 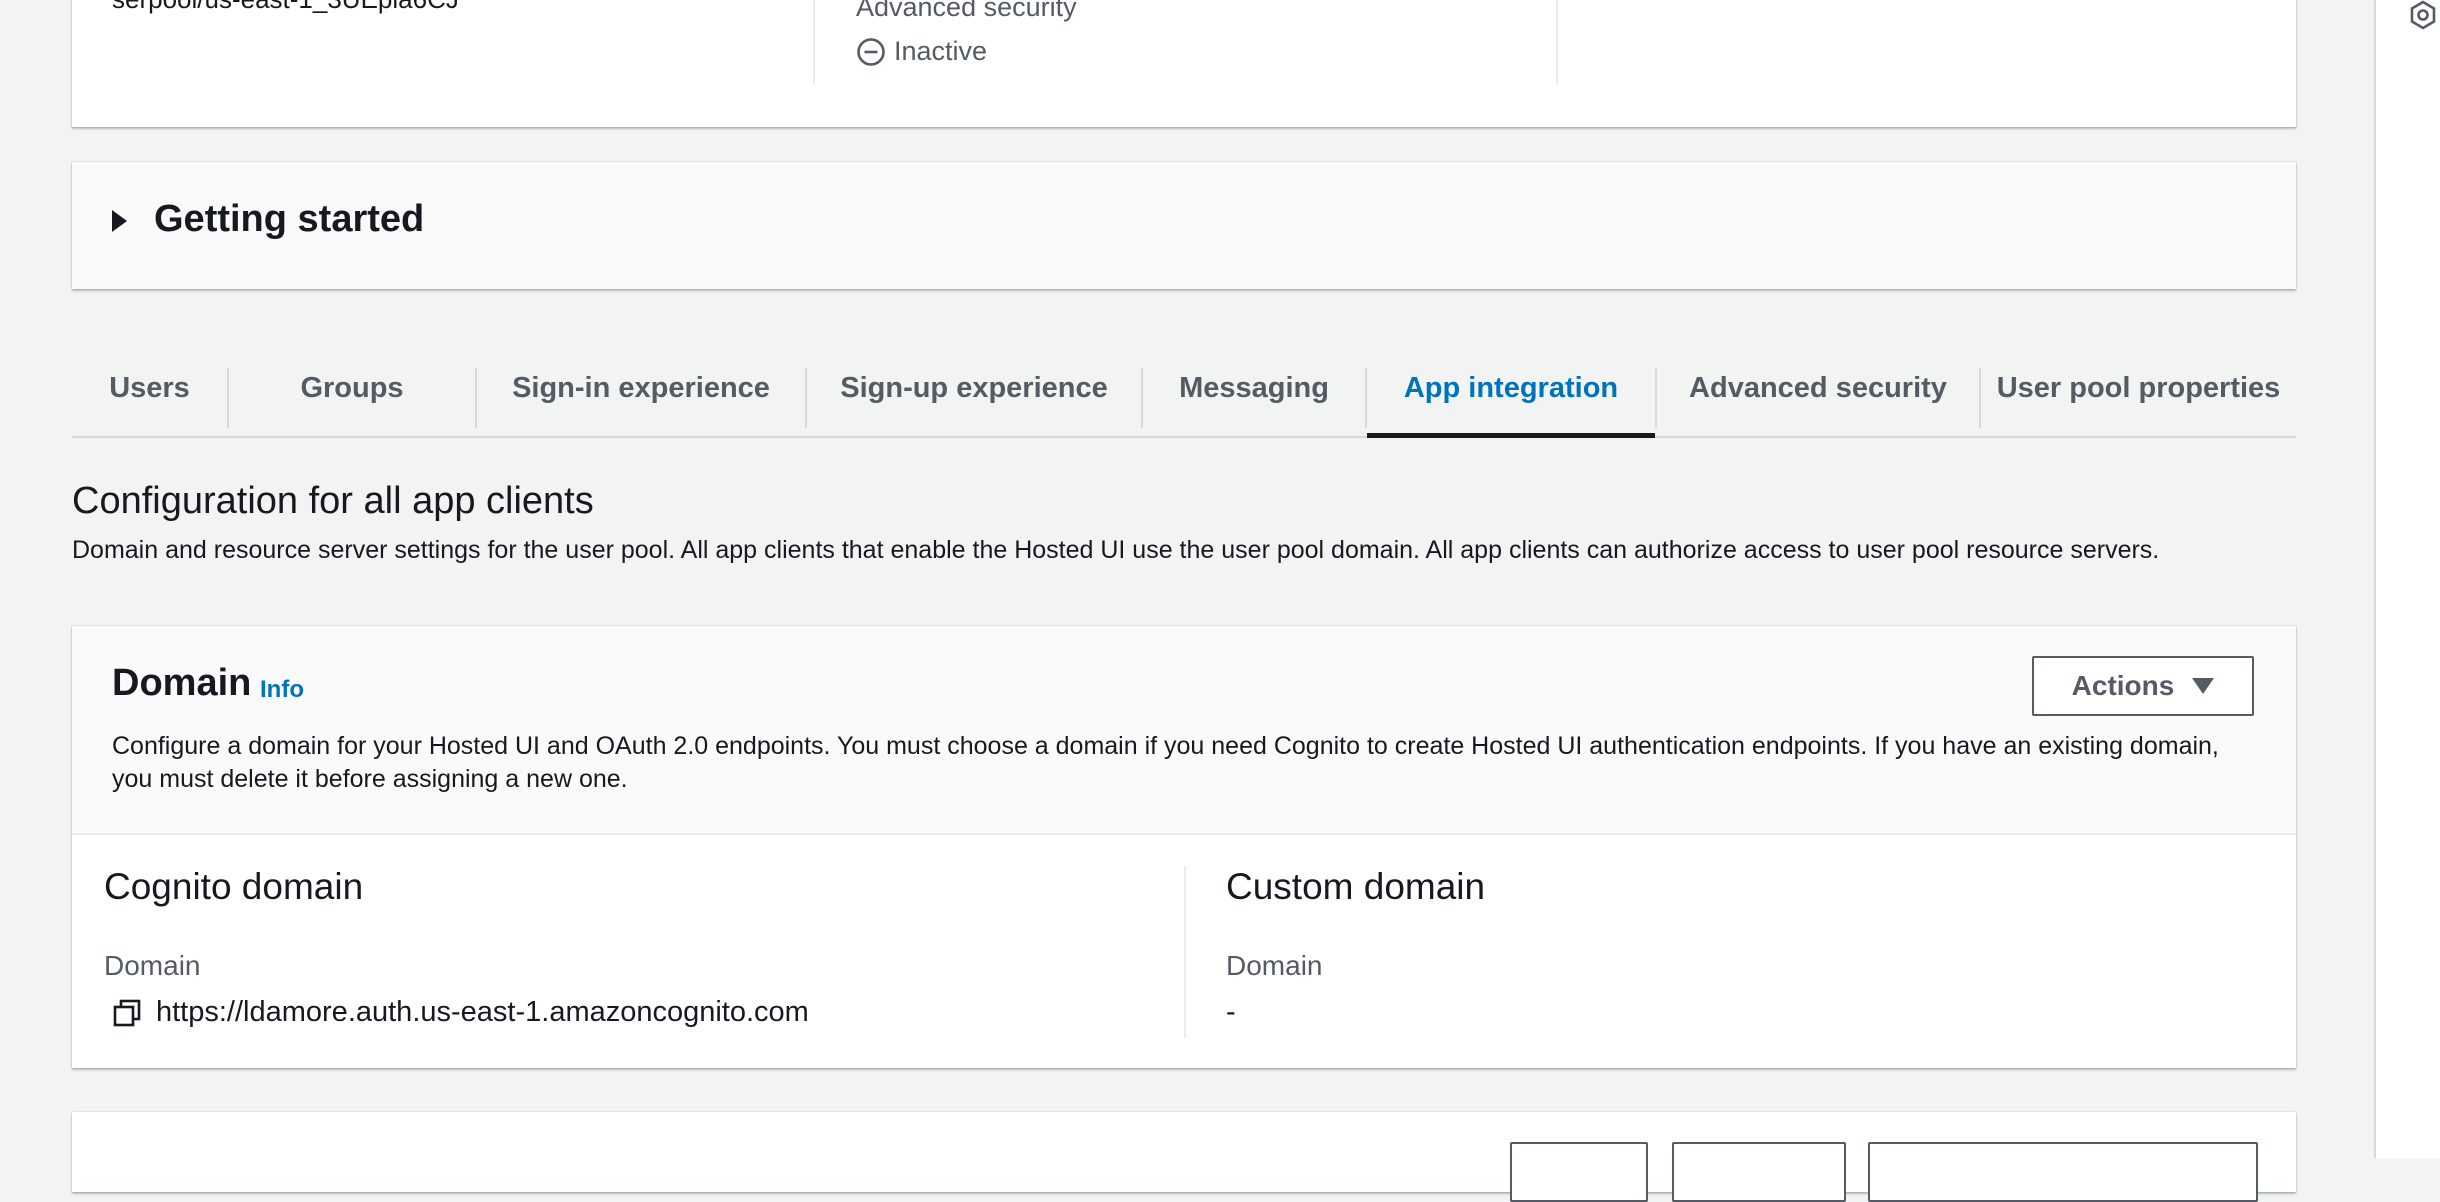 What do you see at coordinates (149, 388) in the screenshot?
I see `tab-users: Users` at bounding box center [149, 388].